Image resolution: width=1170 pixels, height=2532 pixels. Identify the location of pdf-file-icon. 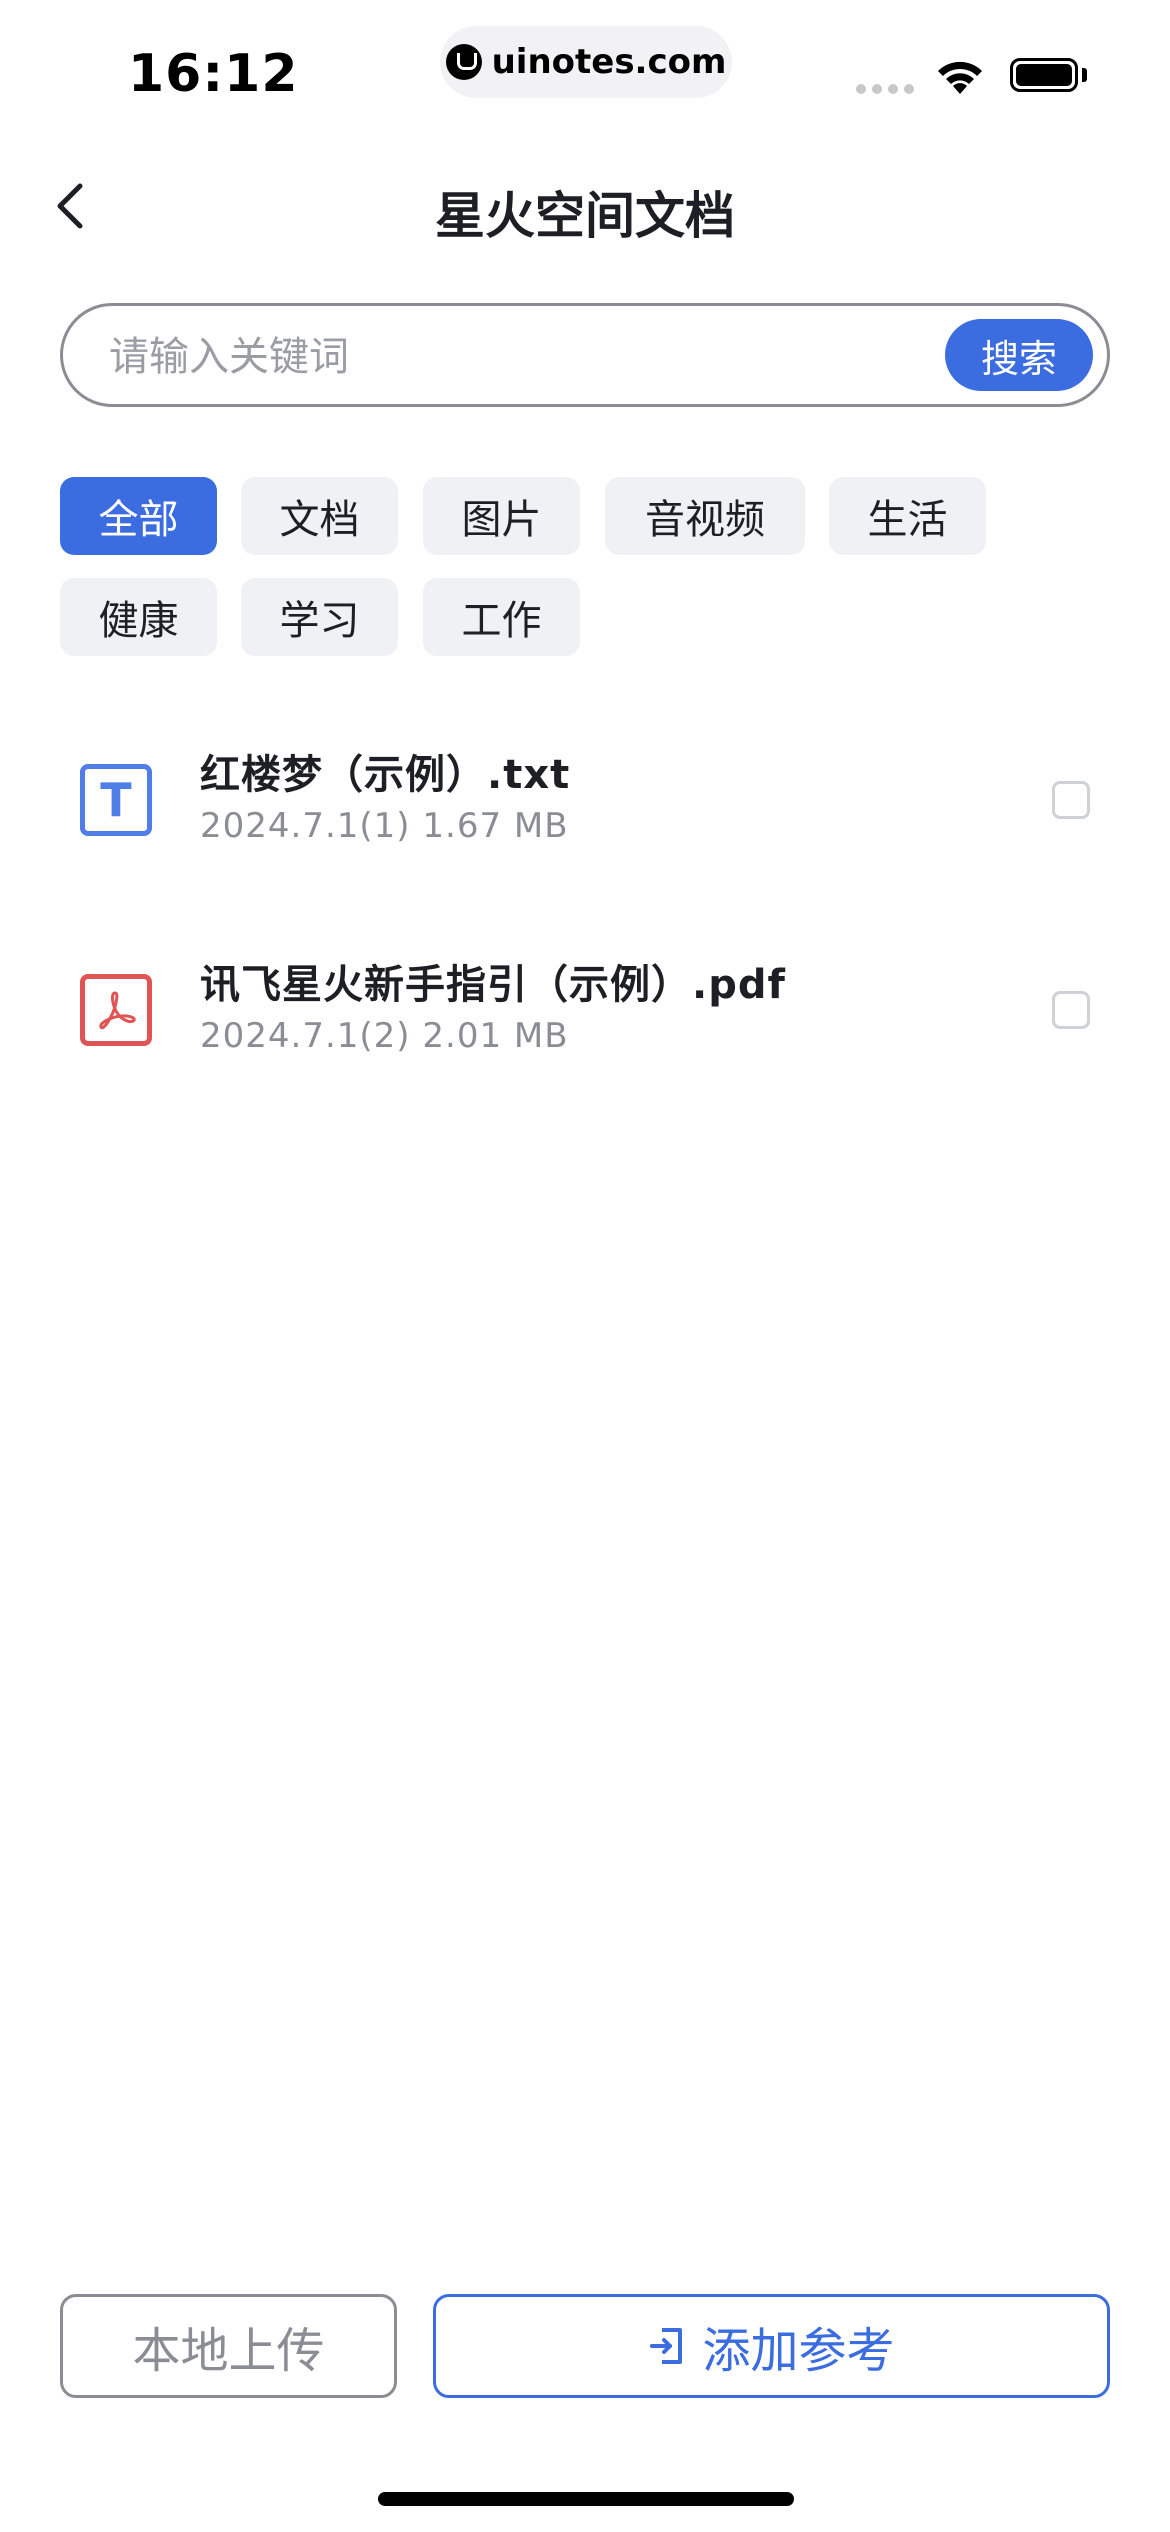
(116, 1010).